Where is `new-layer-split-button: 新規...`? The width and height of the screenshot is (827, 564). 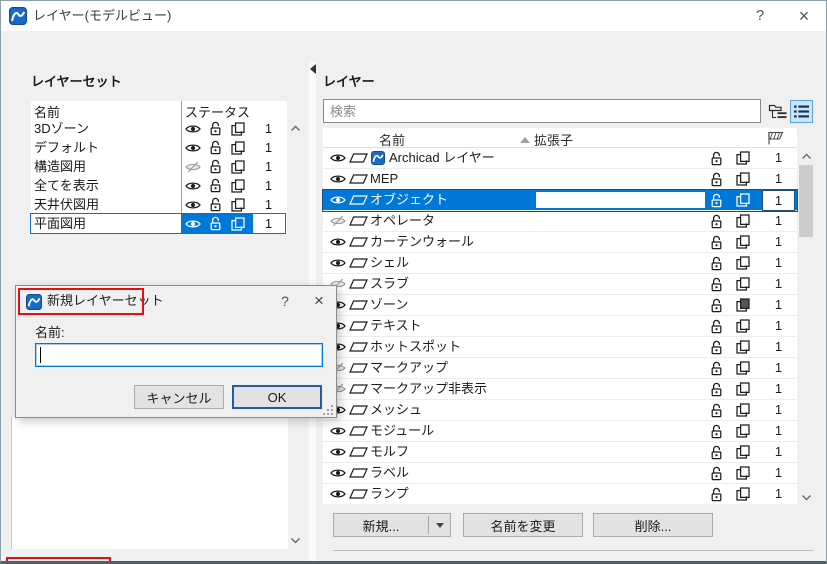
new-layer-split-button: 新規... is located at coordinates (392, 525).